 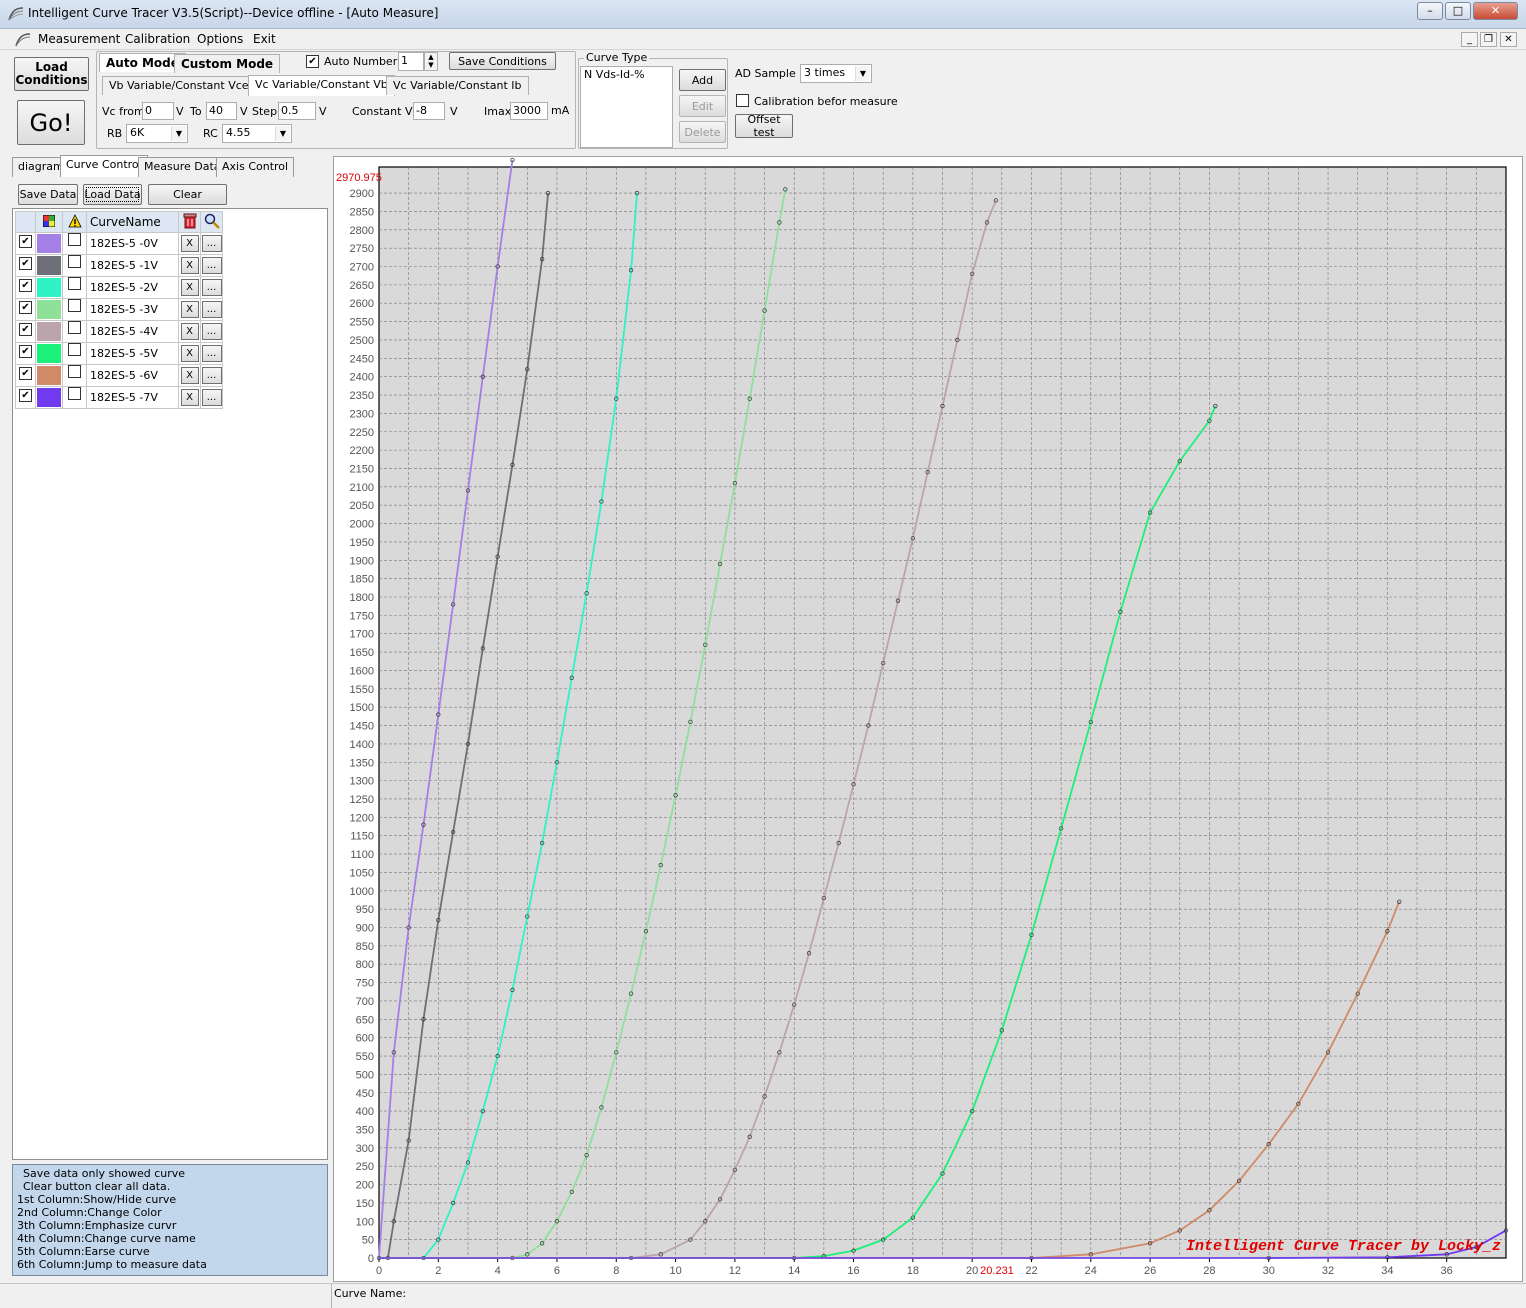 I want to click on imax-input: 3000, so click(x=529, y=111).